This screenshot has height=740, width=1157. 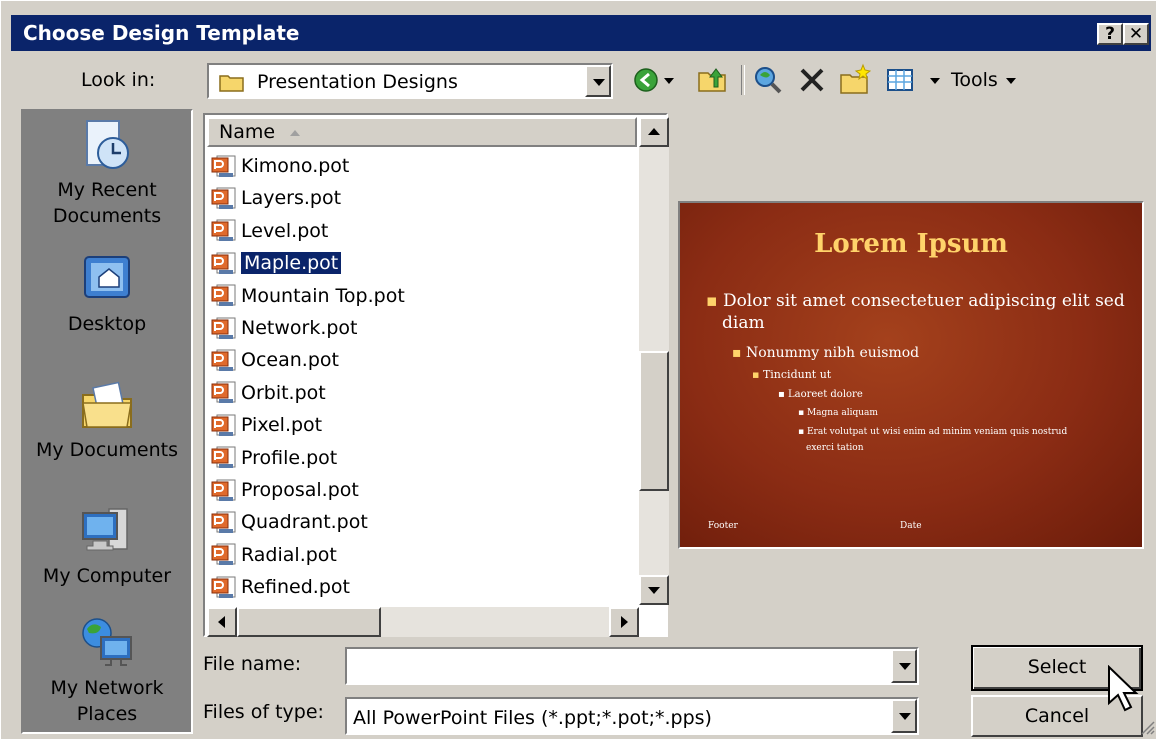 What do you see at coordinates (669, 81) in the screenshot?
I see `back-dropdown-icon` at bounding box center [669, 81].